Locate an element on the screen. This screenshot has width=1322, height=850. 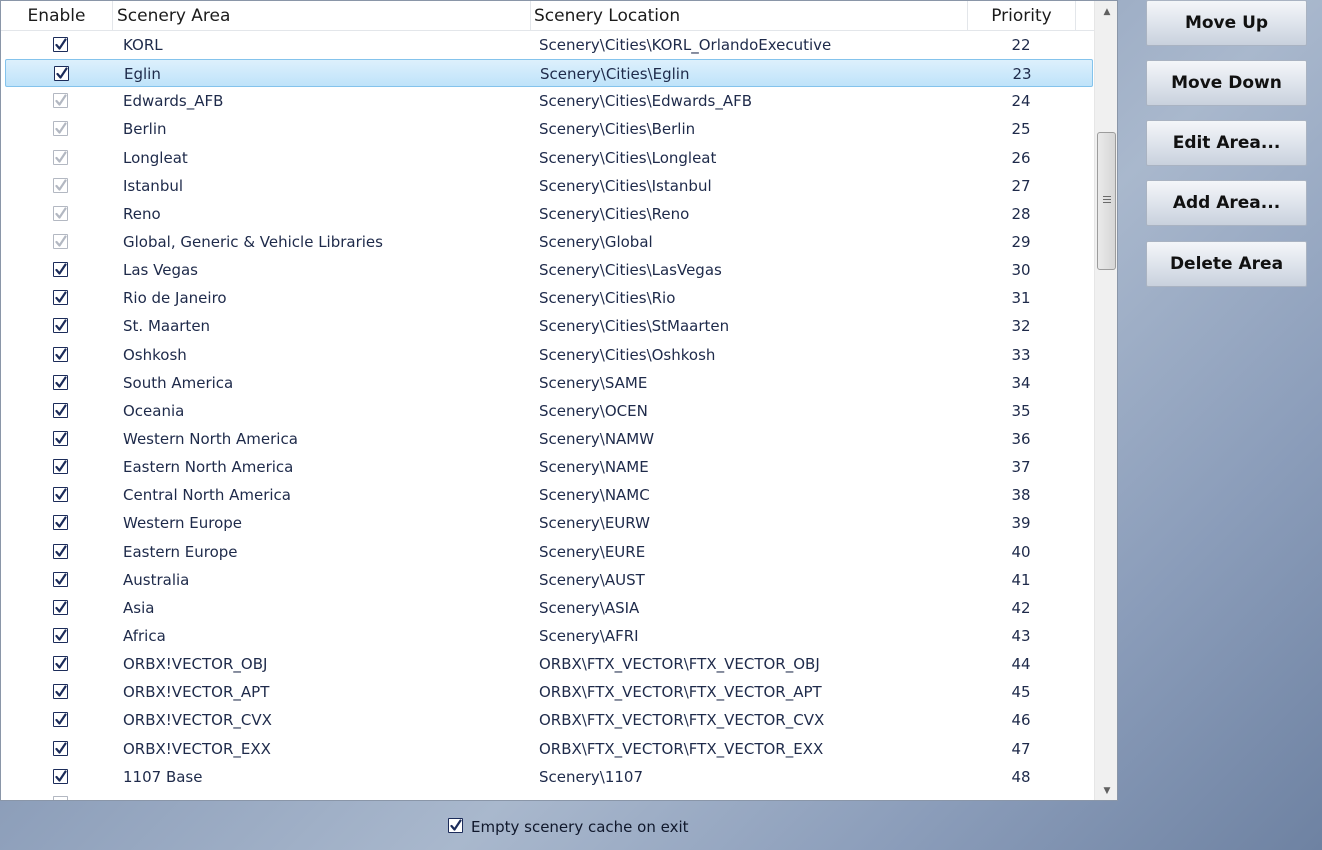
table-row: Edwards_AFB Scenery\Cities\Edwards_AFB 24 is located at coordinates (548, 101).